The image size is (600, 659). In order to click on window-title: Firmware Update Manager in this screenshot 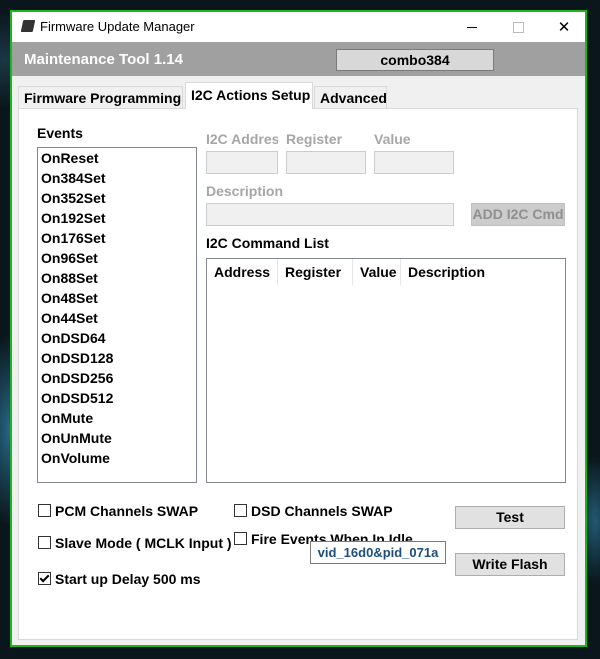, I will do `click(117, 26)`.